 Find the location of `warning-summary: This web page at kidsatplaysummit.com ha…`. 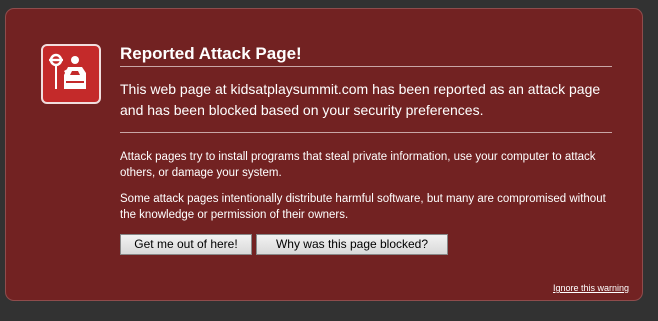

warning-summary: This web page at kidsatplaysummit.com ha… is located at coordinates (360, 99).